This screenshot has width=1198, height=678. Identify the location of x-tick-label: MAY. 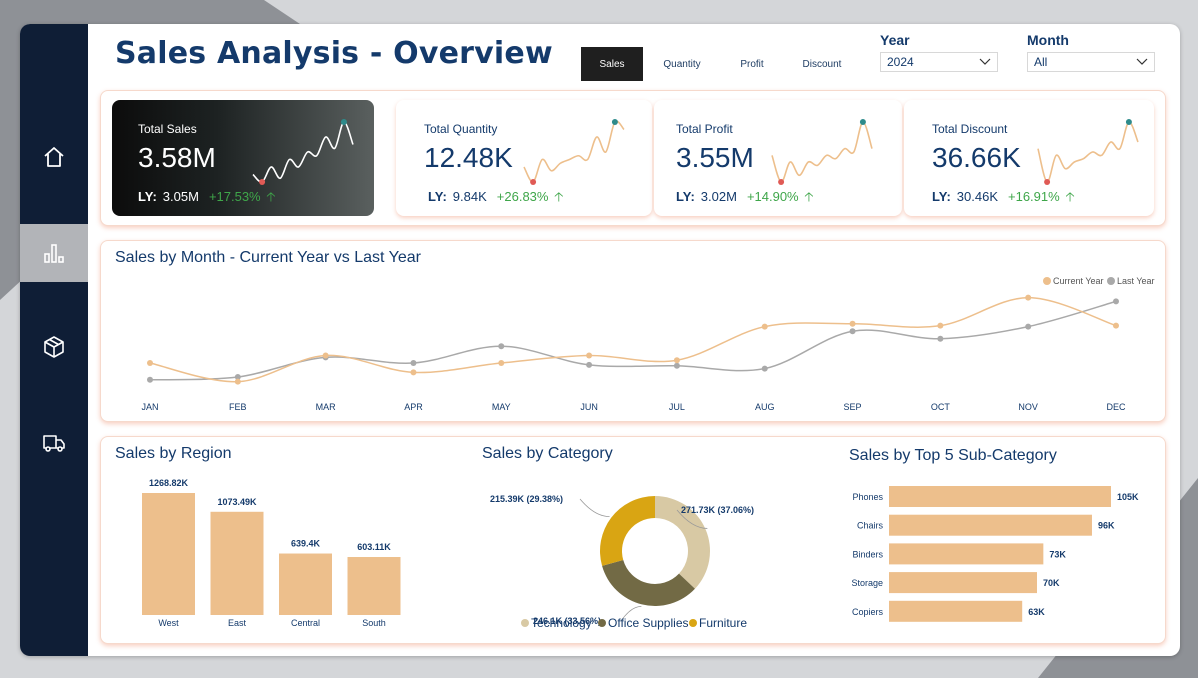
(501, 407).